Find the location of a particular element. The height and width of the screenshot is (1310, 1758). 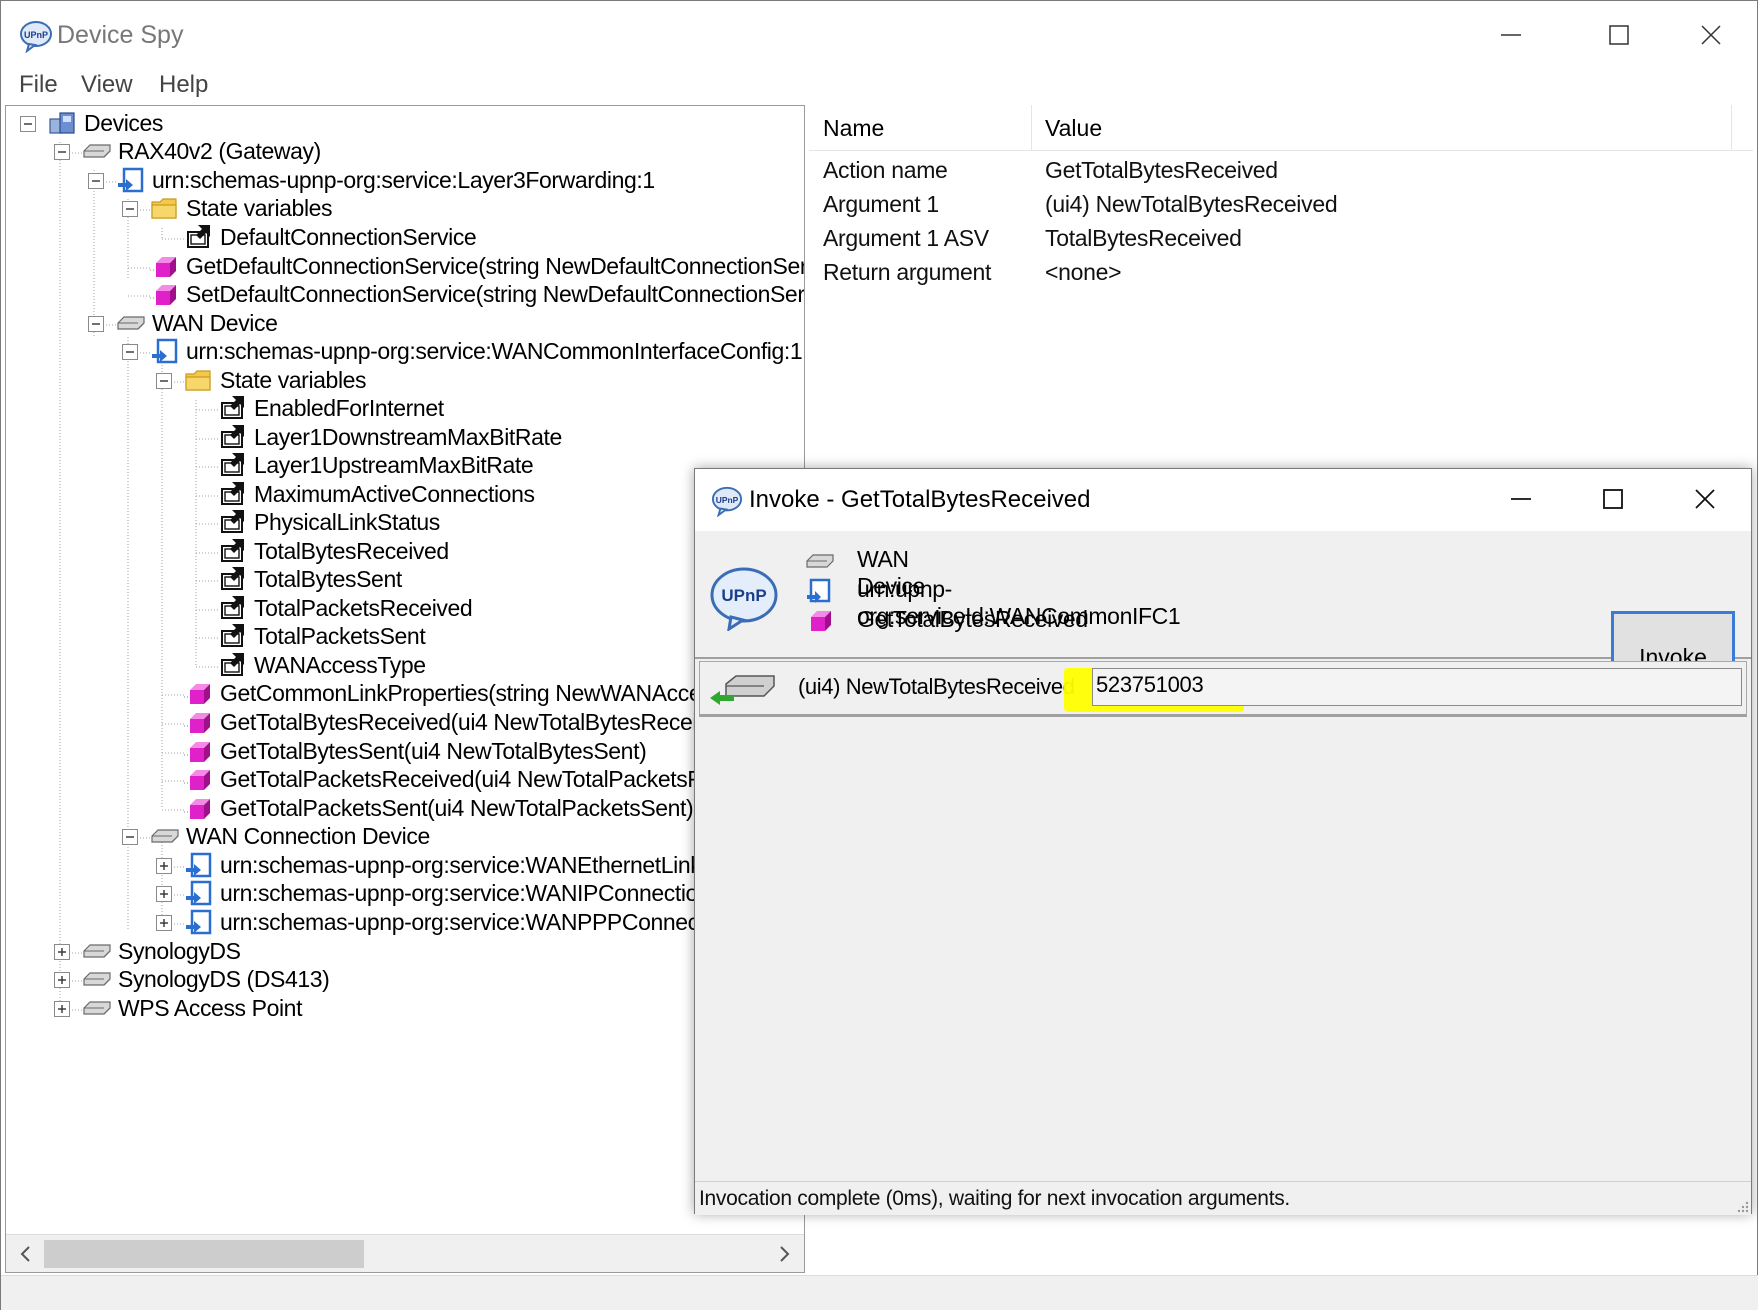

property-name: Action name is located at coordinates (885, 170).